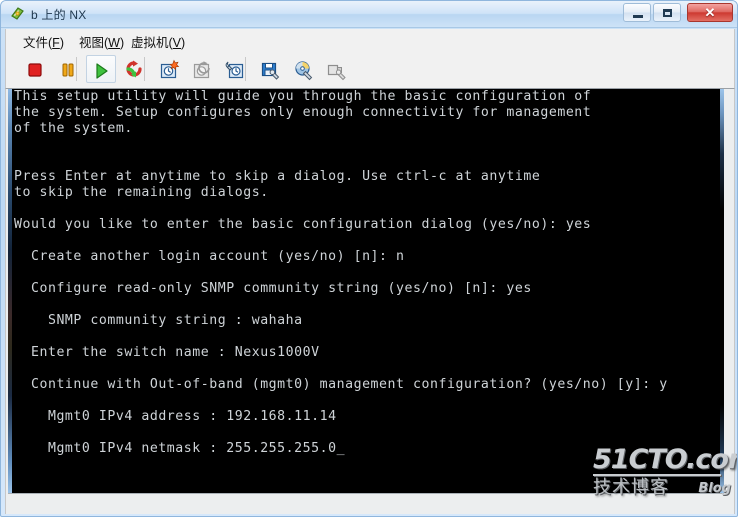  I want to click on status-bar, so click(366, 502).